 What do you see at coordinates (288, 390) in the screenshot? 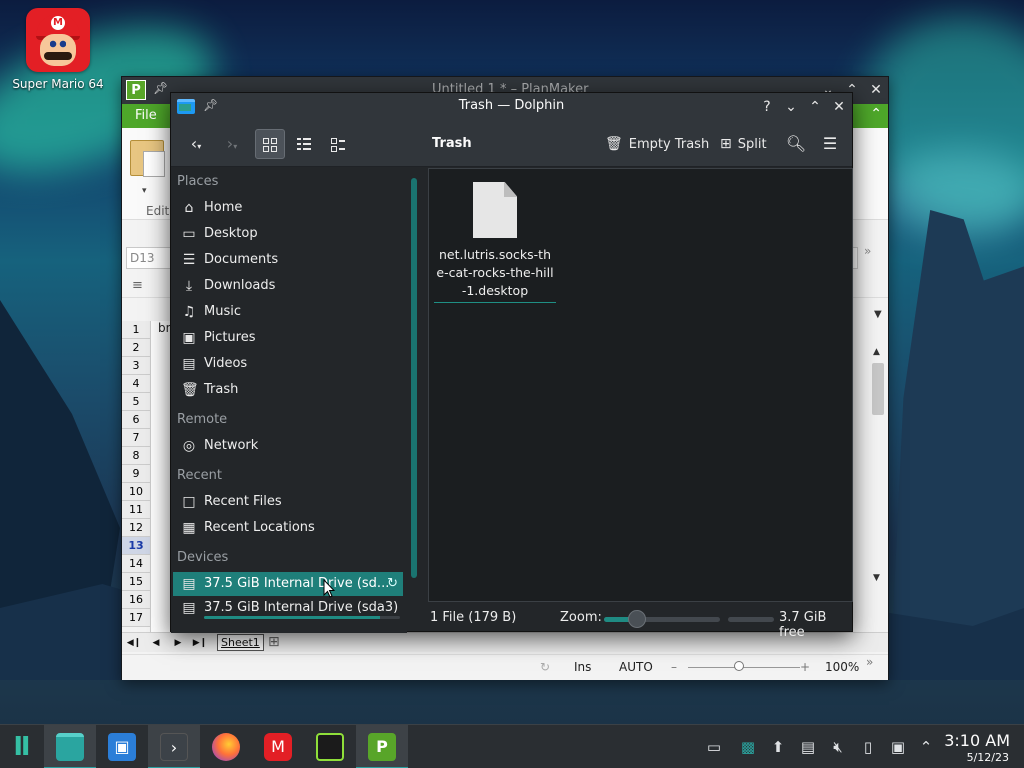
I see `places-item-trash: 🗑︎ Trash` at bounding box center [288, 390].